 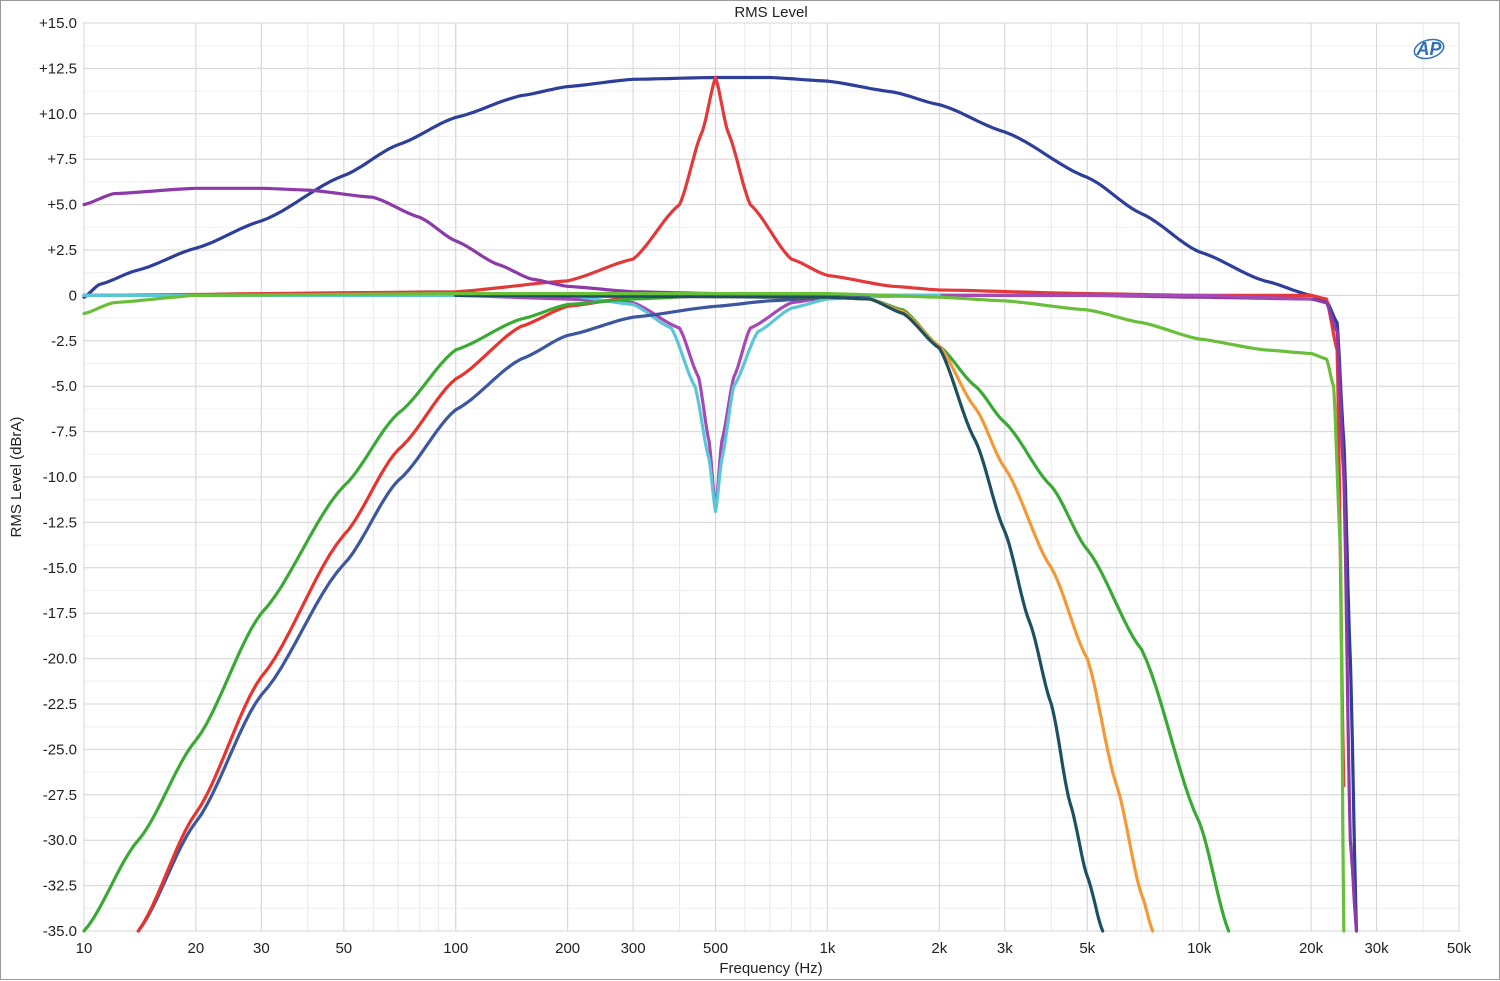 What do you see at coordinates (62, 159) in the screenshot?
I see `y-tick-label: +7.5` at bounding box center [62, 159].